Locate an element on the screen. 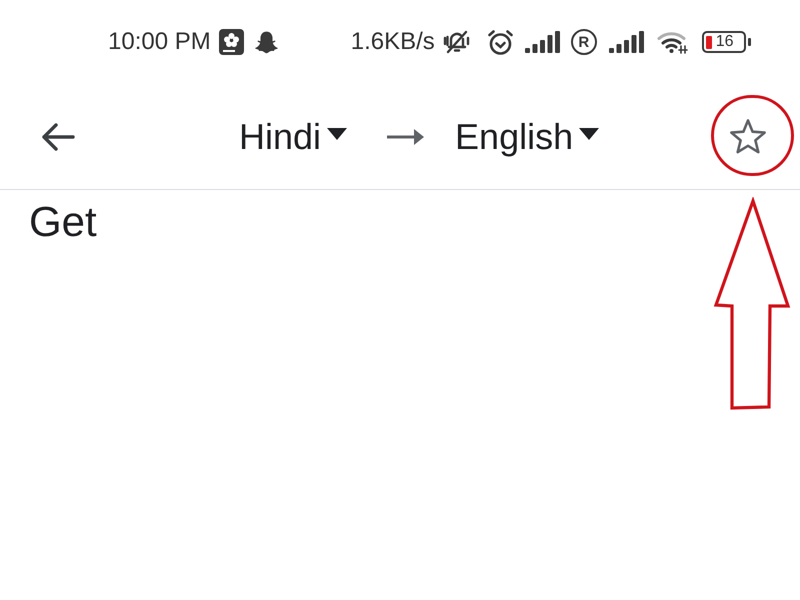 The height and width of the screenshot is (600, 800). text-input: Get is located at coordinates (400, 225).